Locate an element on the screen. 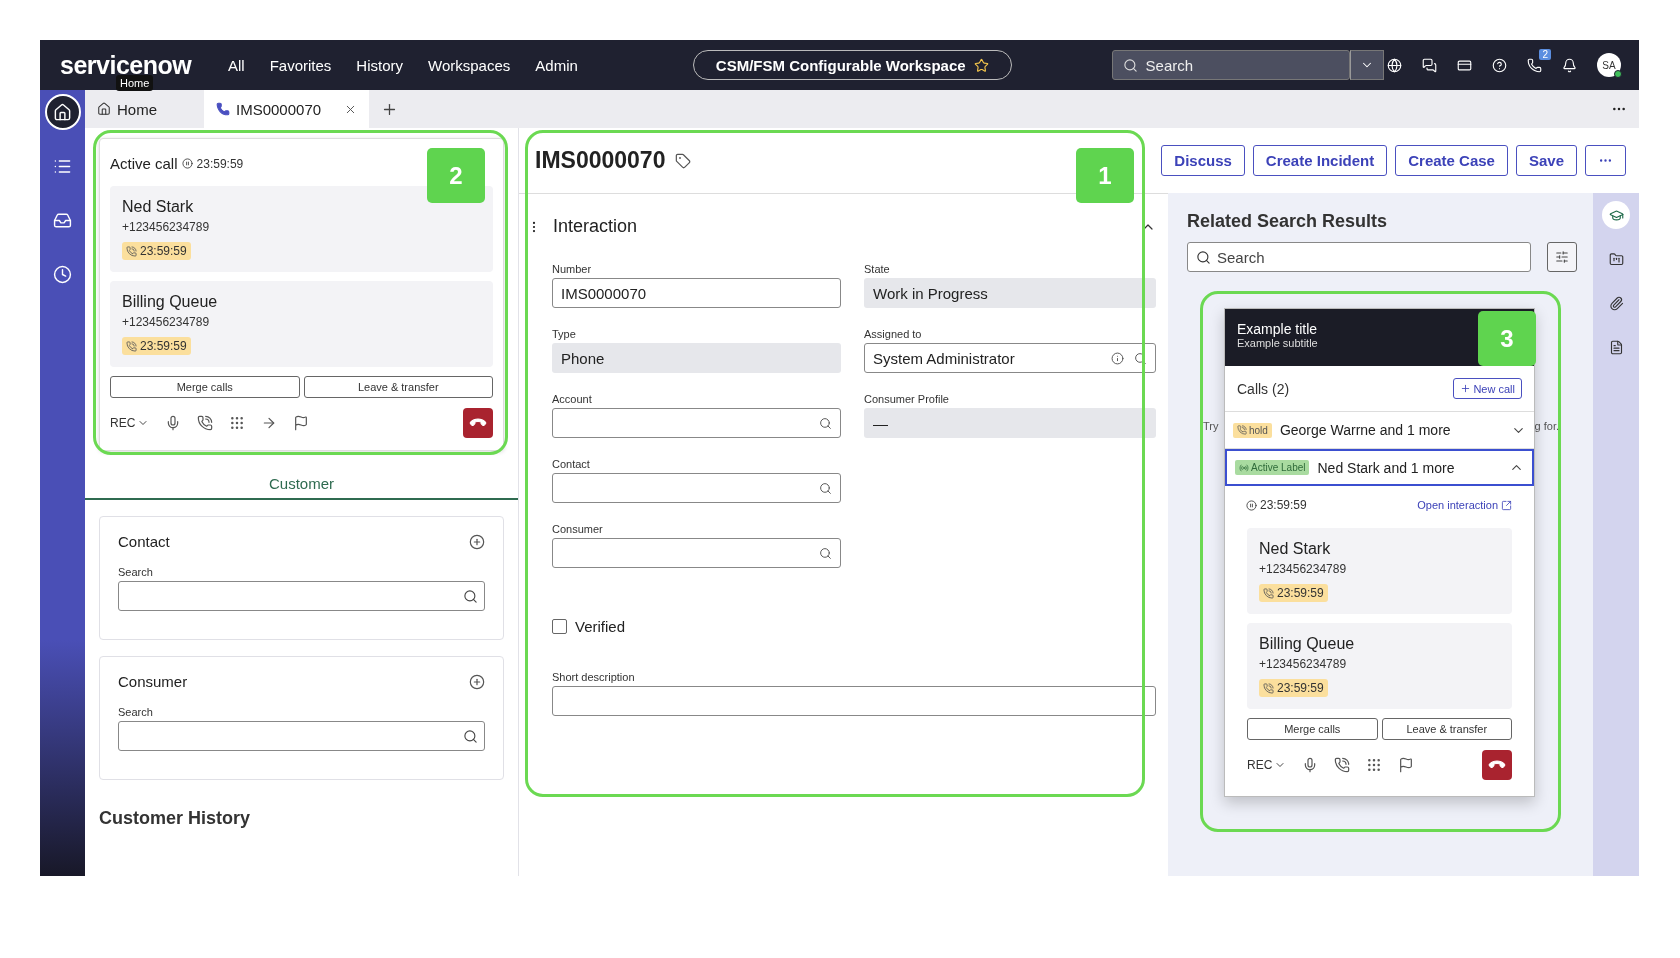 The height and width of the screenshot is (958, 1680). nav-rail-button is located at coordinates (62, 112).